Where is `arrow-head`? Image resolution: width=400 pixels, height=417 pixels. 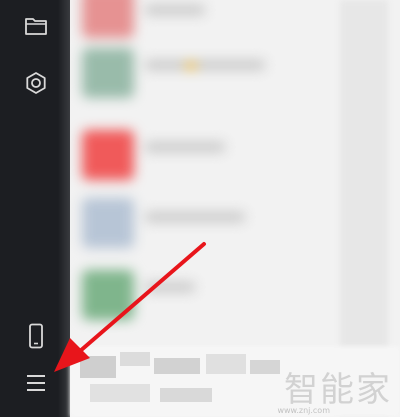 arrow-head is located at coordinates (72, 355).